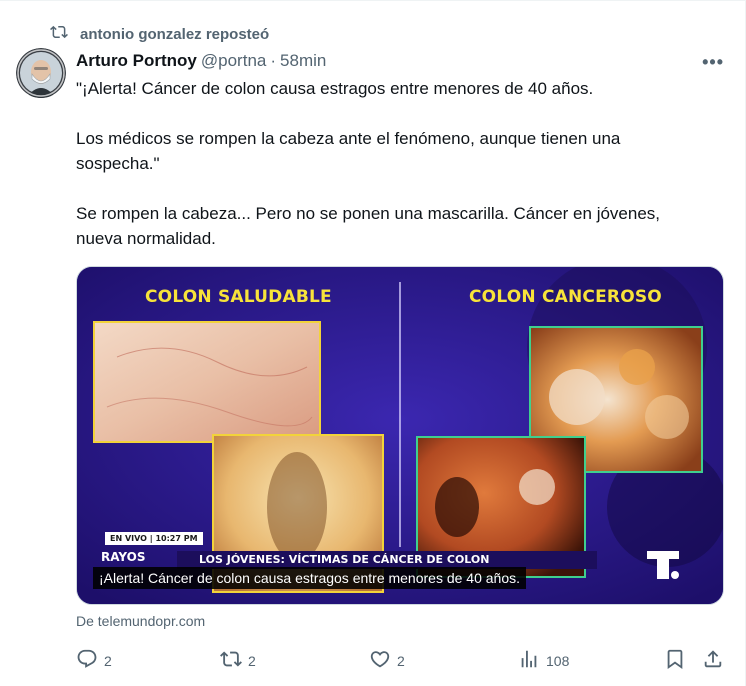 Image resolution: width=746 pixels, height=686 pixels. What do you see at coordinates (87, 660) in the screenshot?
I see `reply-icon` at bounding box center [87, 660].